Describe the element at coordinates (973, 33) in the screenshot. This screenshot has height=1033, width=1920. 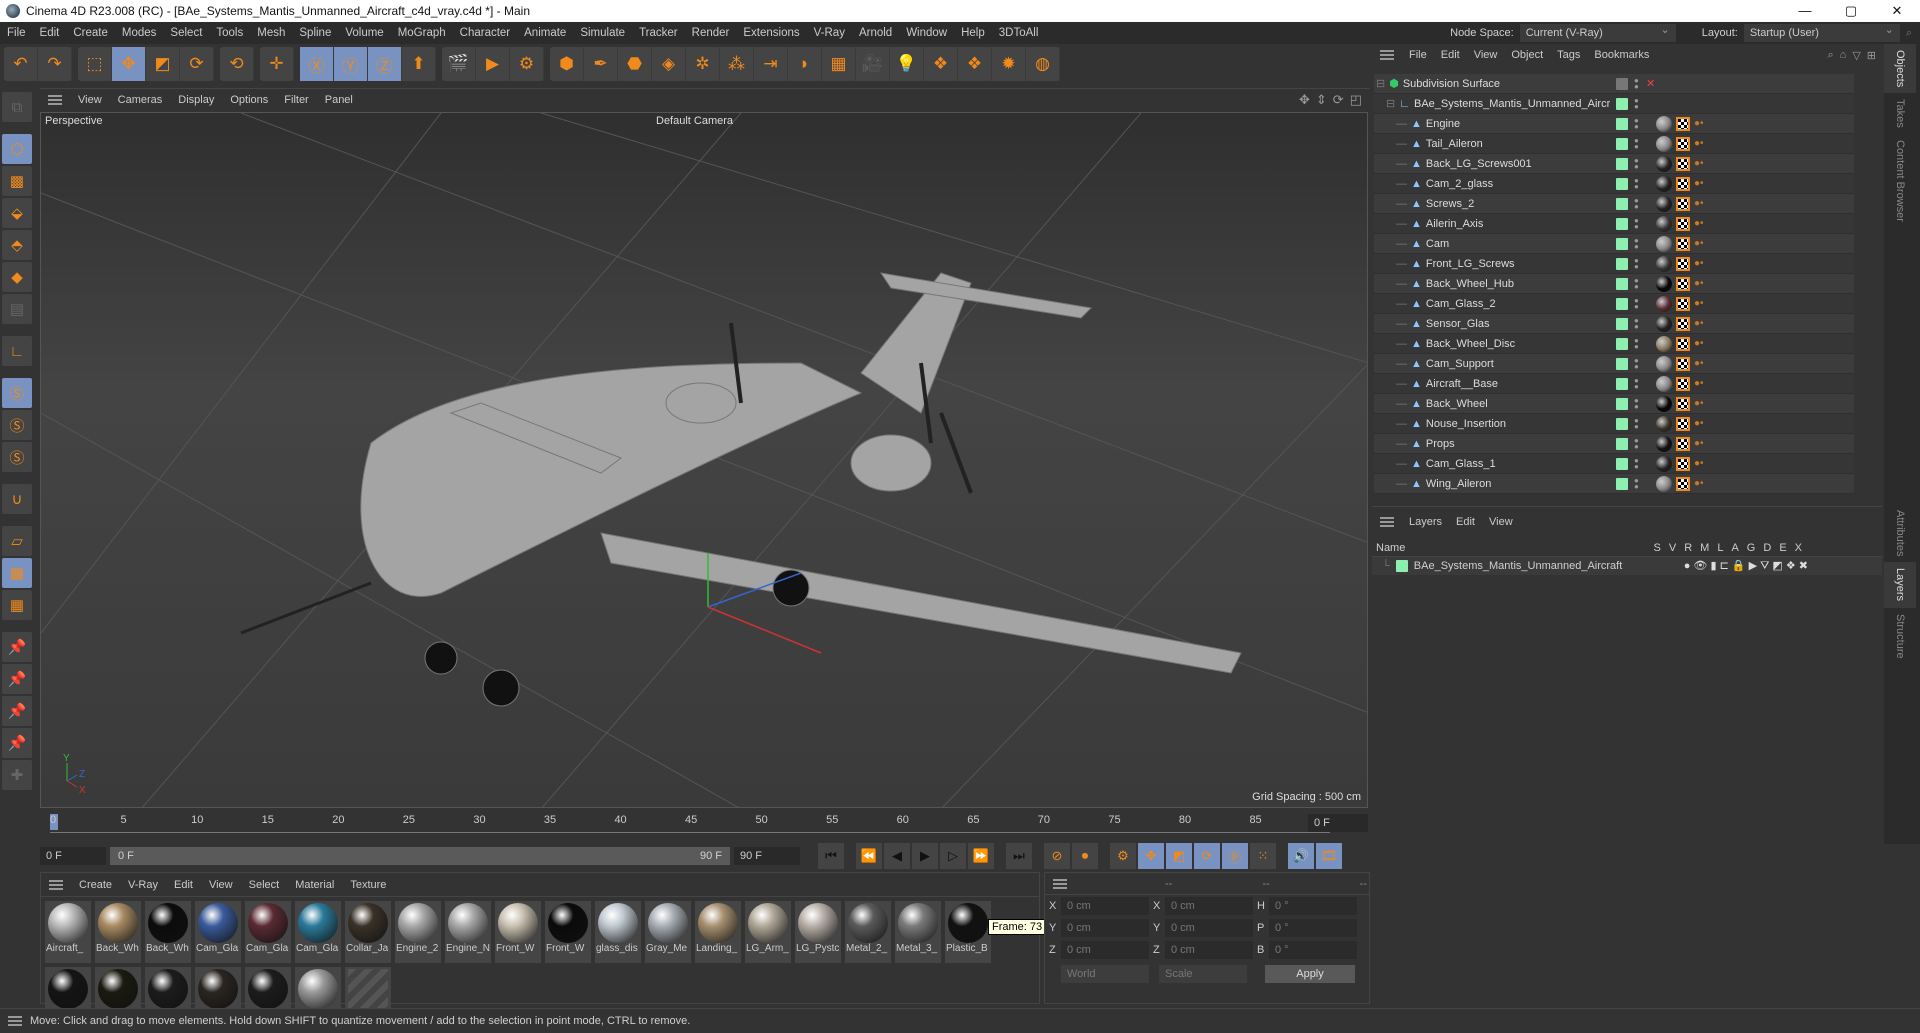
I see `menu-help: Help` at that location.